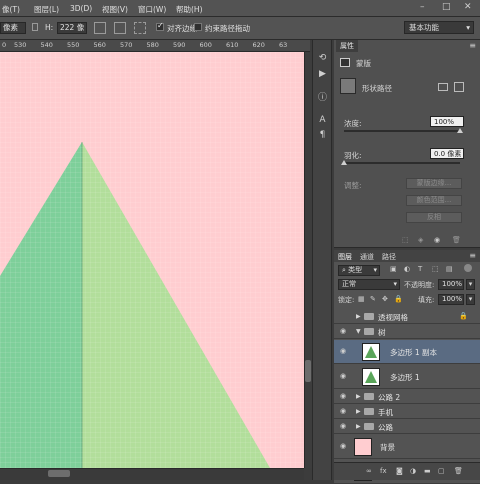 The image size is (480, 484). What do you see at coordinates (399, 471) in the screenshot?
I see `add-mask-icon: ◙` at bounding box center [399, 471].